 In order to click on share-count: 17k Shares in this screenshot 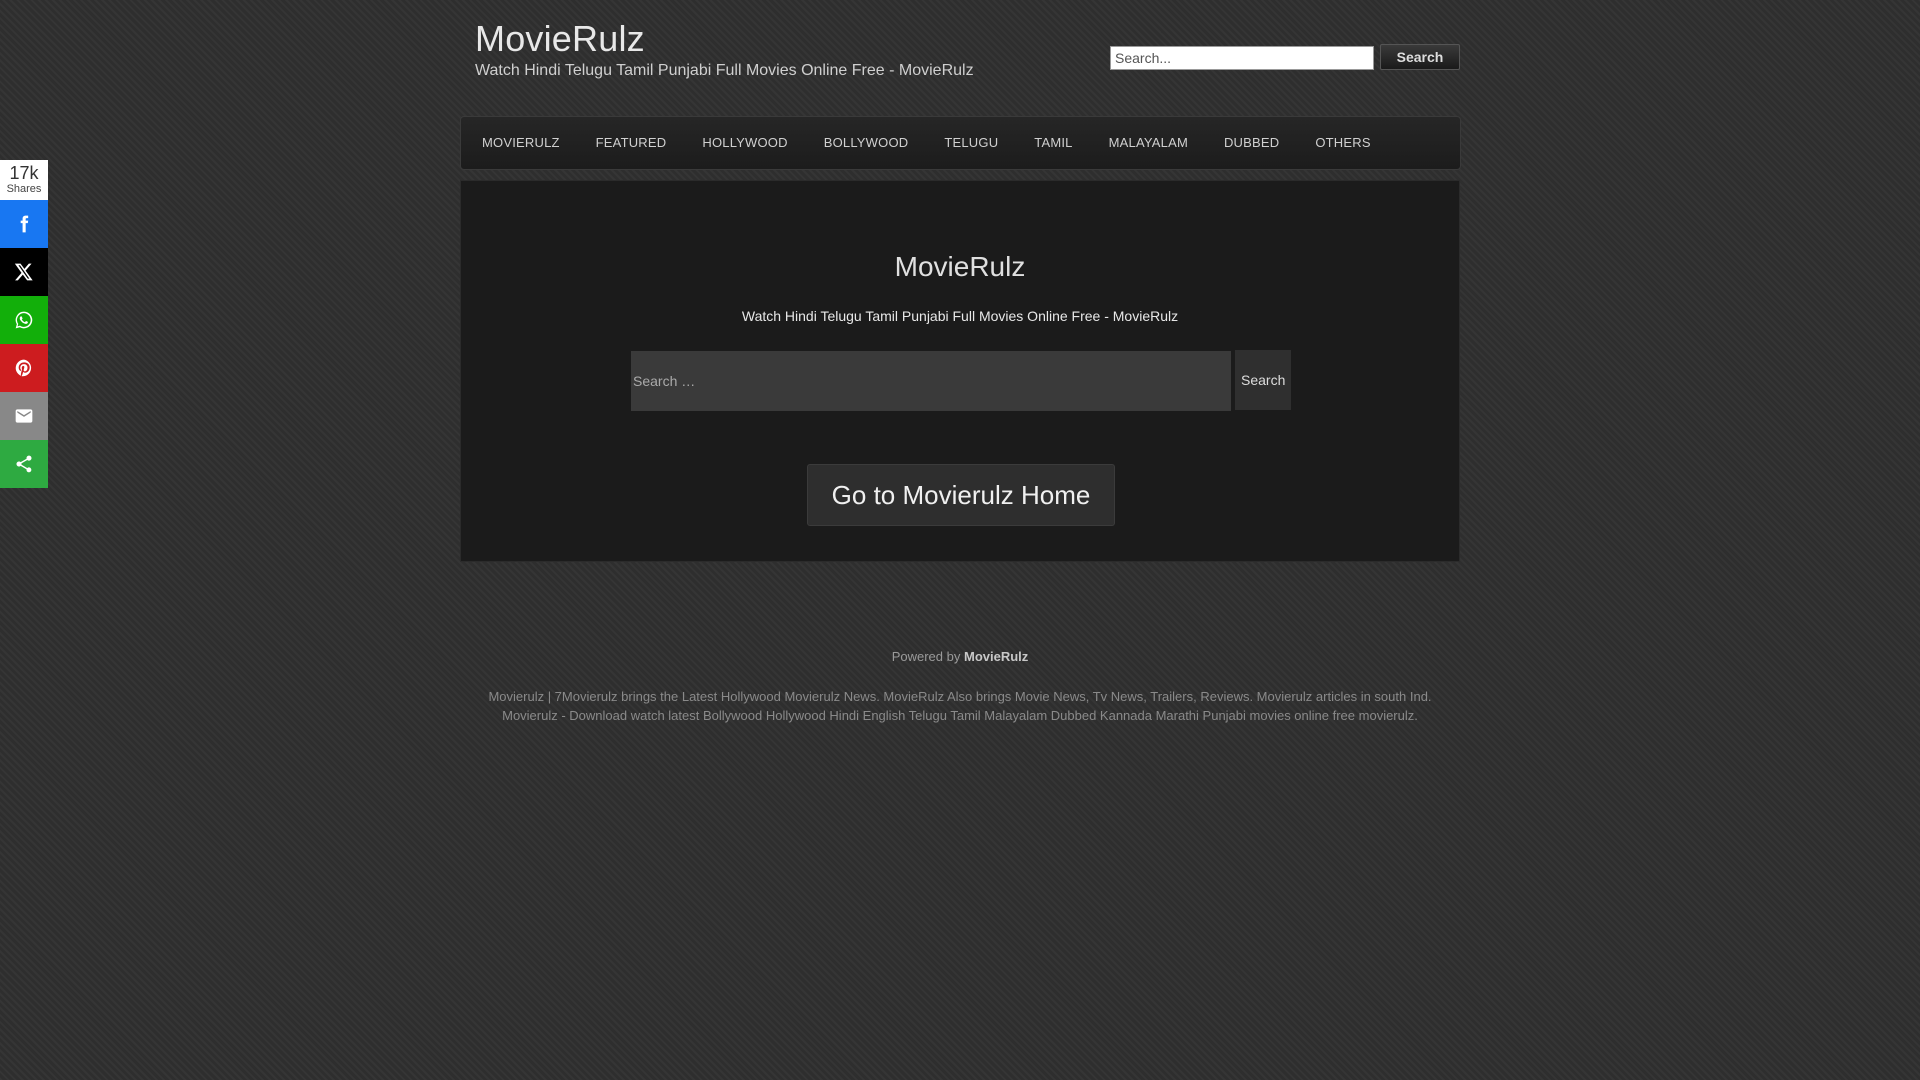, I will do `click(24, 180)`.